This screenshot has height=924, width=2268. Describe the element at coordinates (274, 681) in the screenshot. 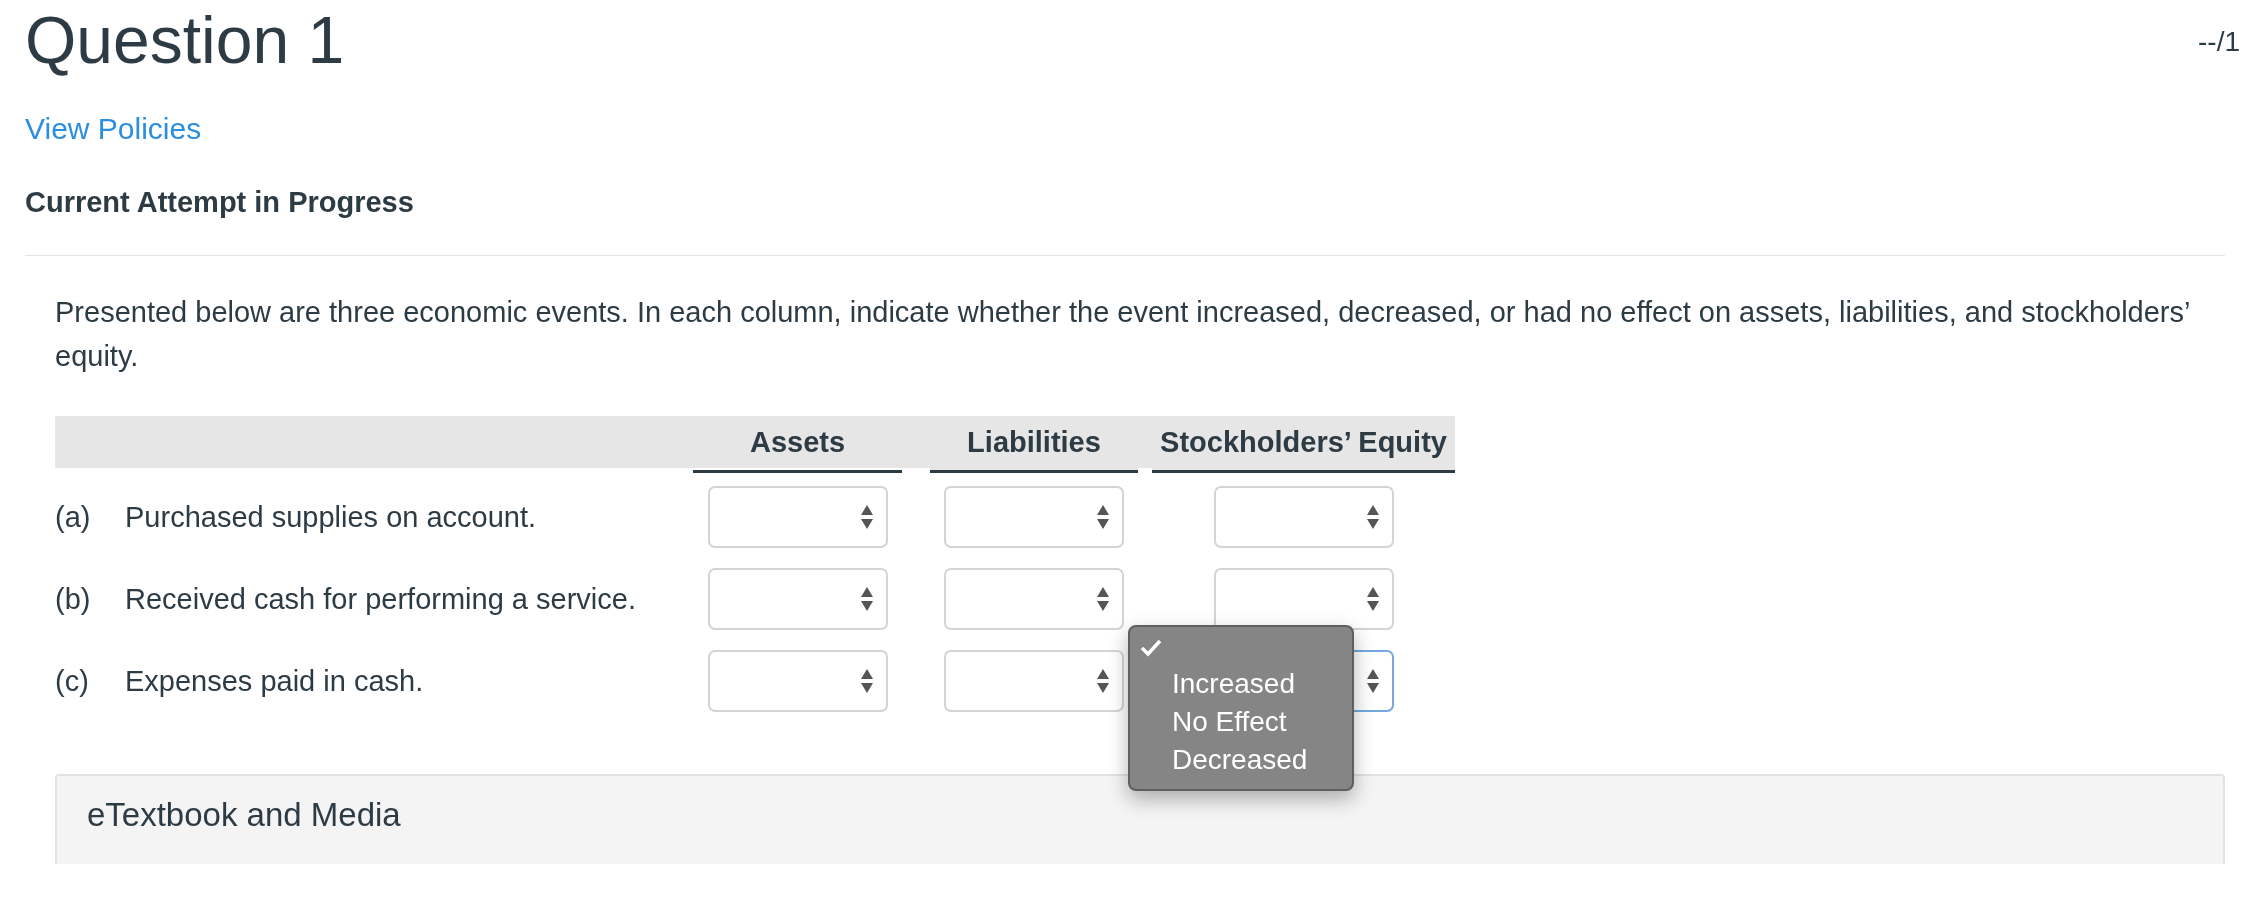

I see `event-description: Expenses paid in cash.` at that location.